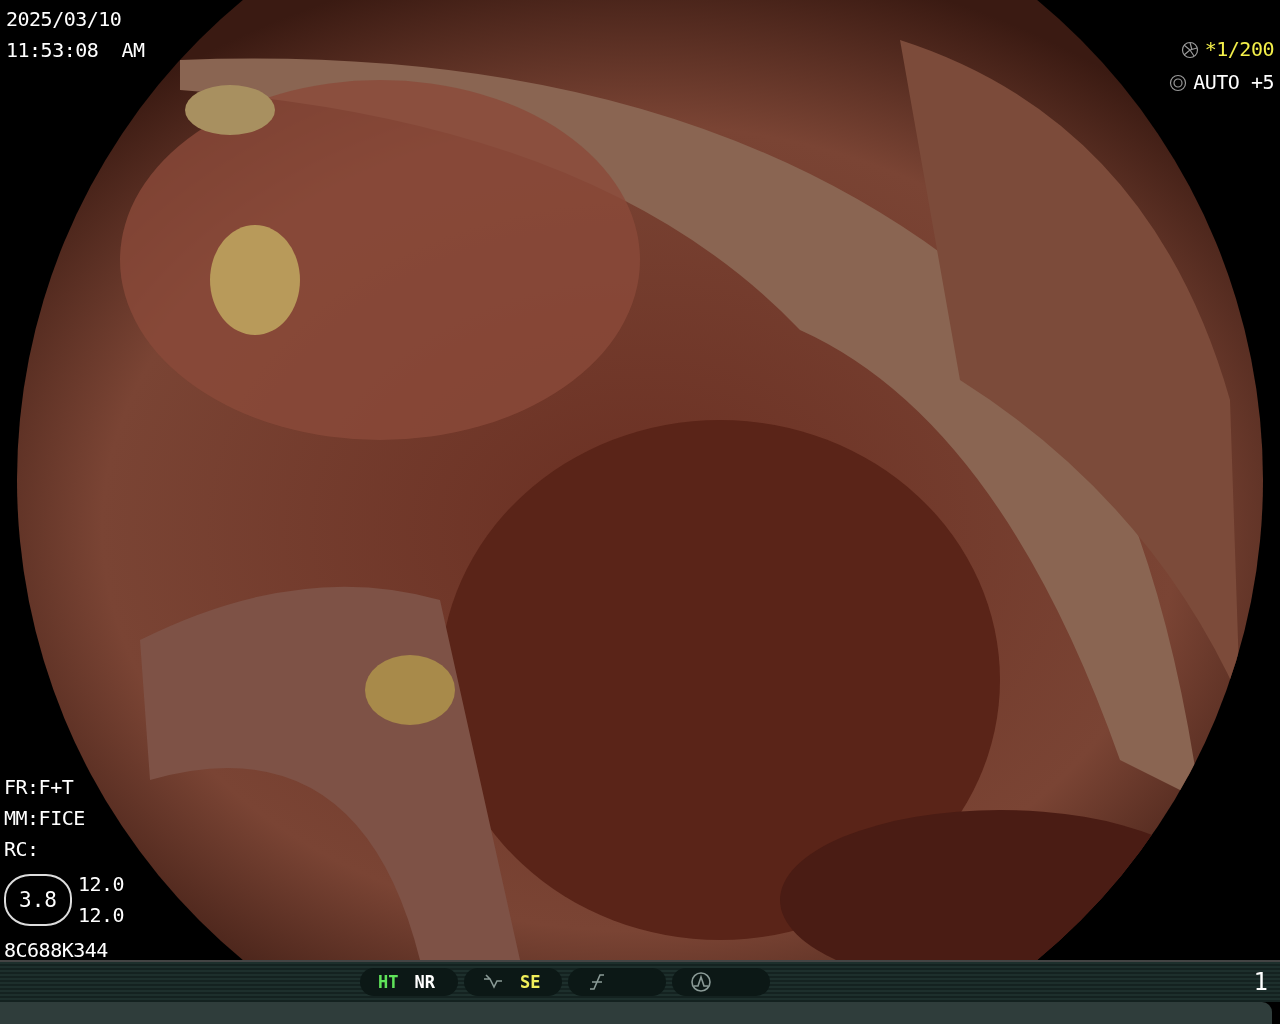  Describe the element at coordinates (39, 787) in the screenshot. I see `setting-text: FR:F+T` at that location.